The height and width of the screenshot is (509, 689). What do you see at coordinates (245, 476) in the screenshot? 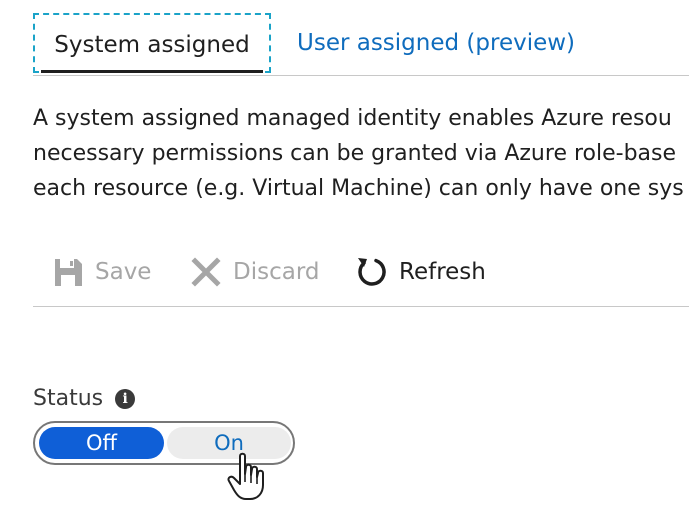
I see `hand-cursor-icon` at bounding box center [245, 476].